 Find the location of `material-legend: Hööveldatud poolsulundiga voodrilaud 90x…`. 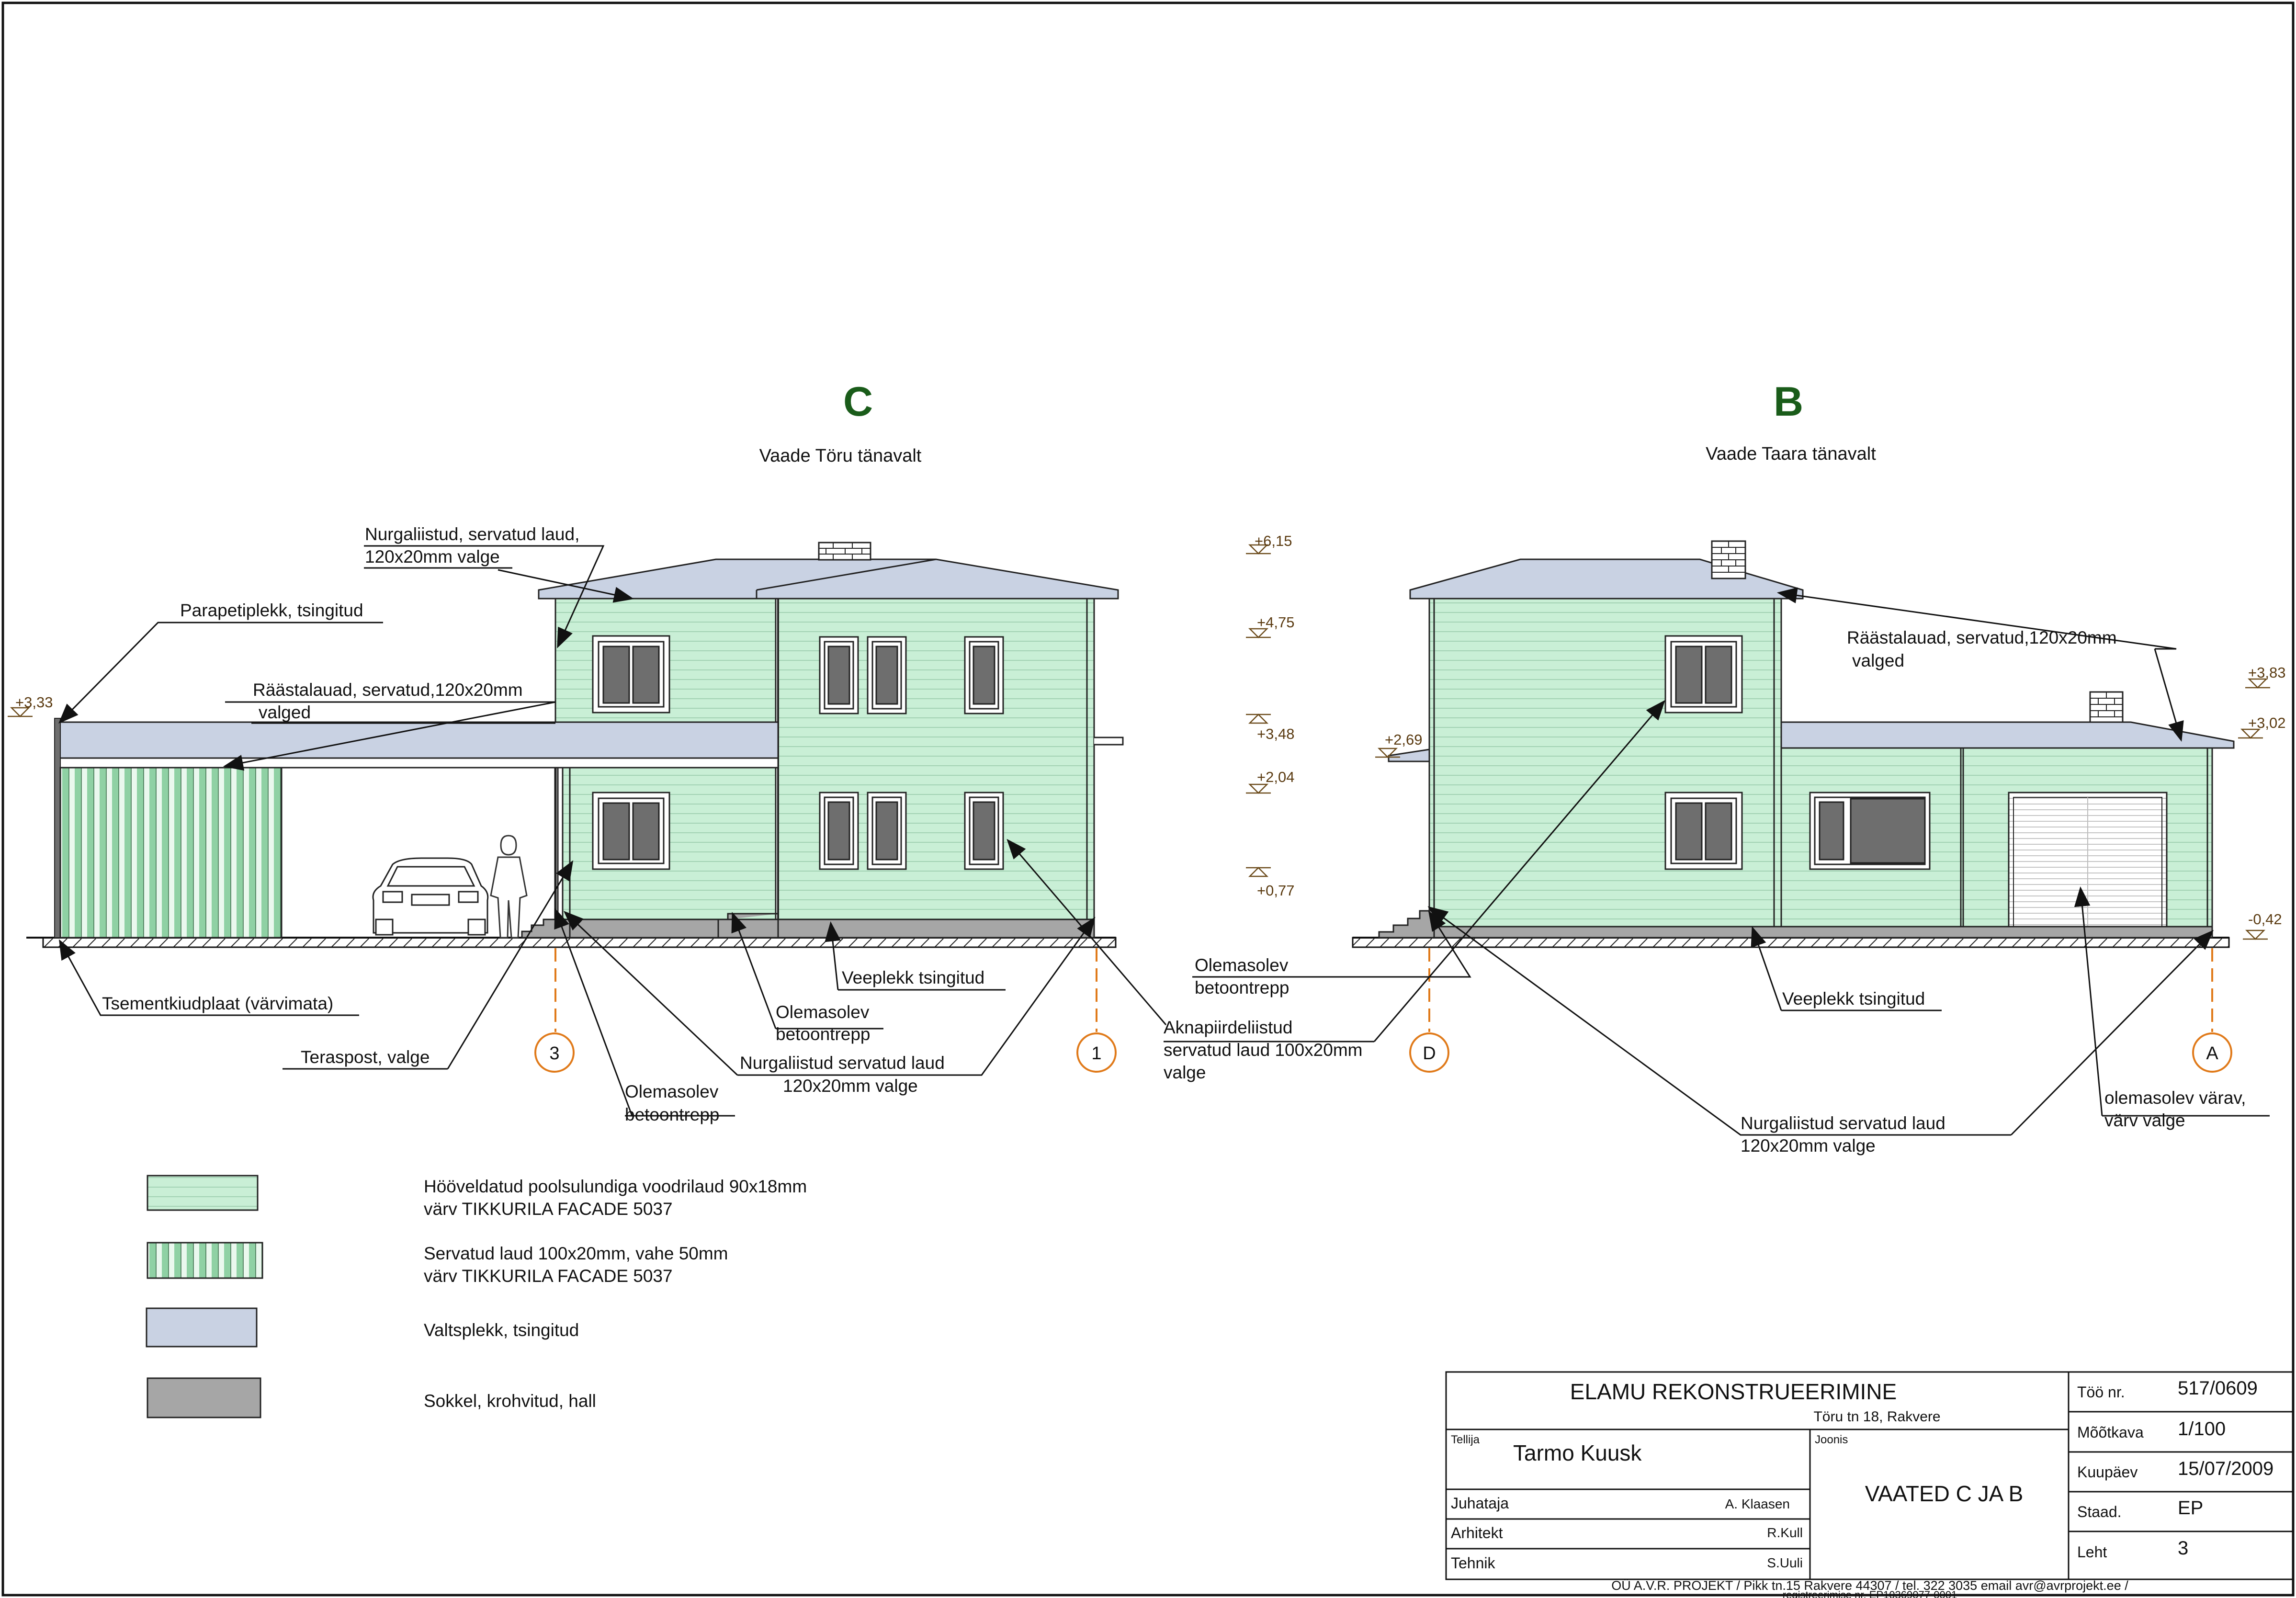

material-legend: Hööveldatud poolsulundiga voodrilaud 90x… is located at coordinates (476, 1296).